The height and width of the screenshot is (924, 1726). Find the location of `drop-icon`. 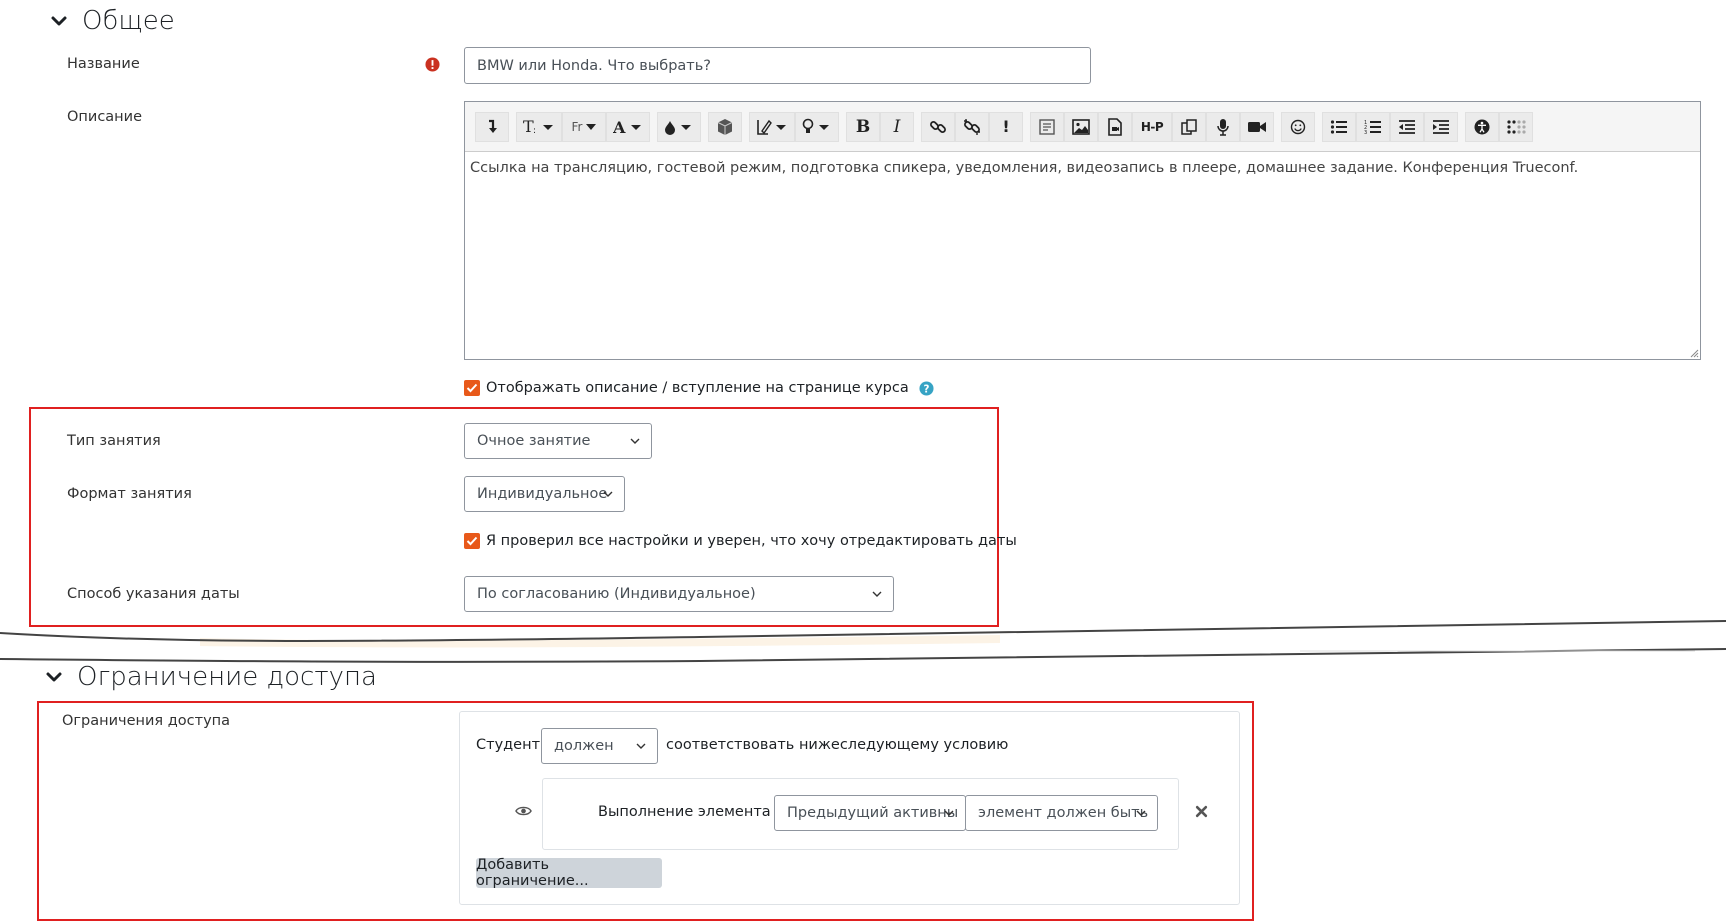

drop-icon is located at coordinates (678, 127).